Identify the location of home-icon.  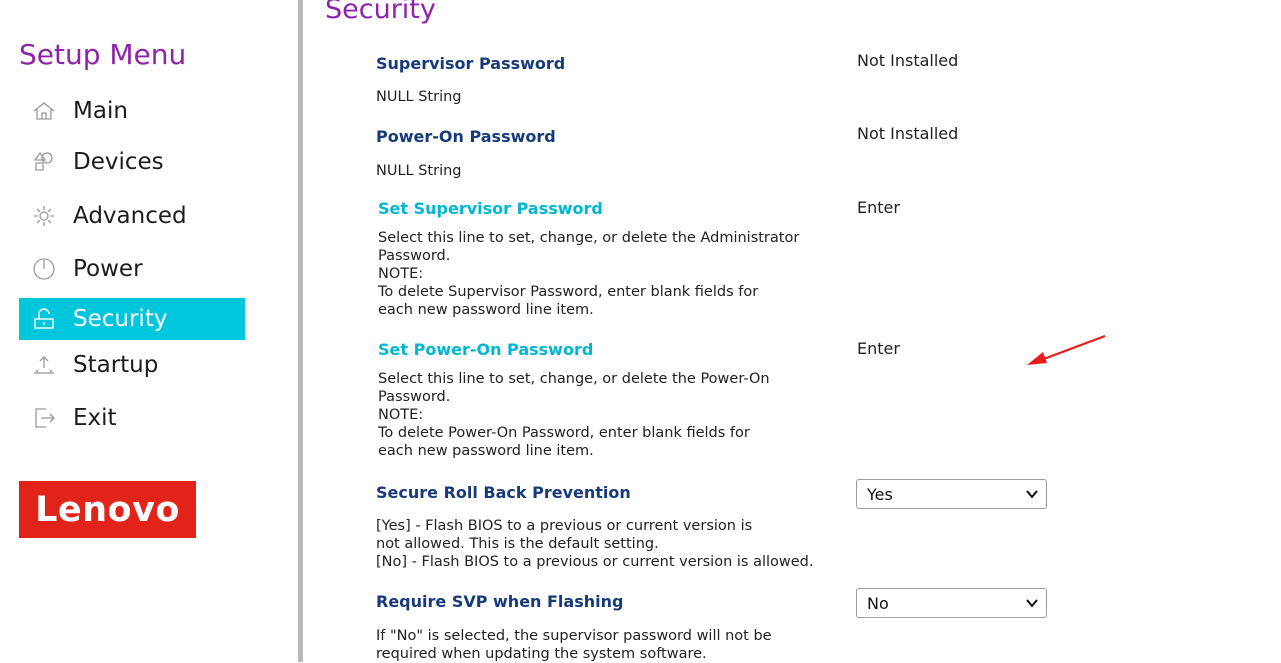
(44, 111).